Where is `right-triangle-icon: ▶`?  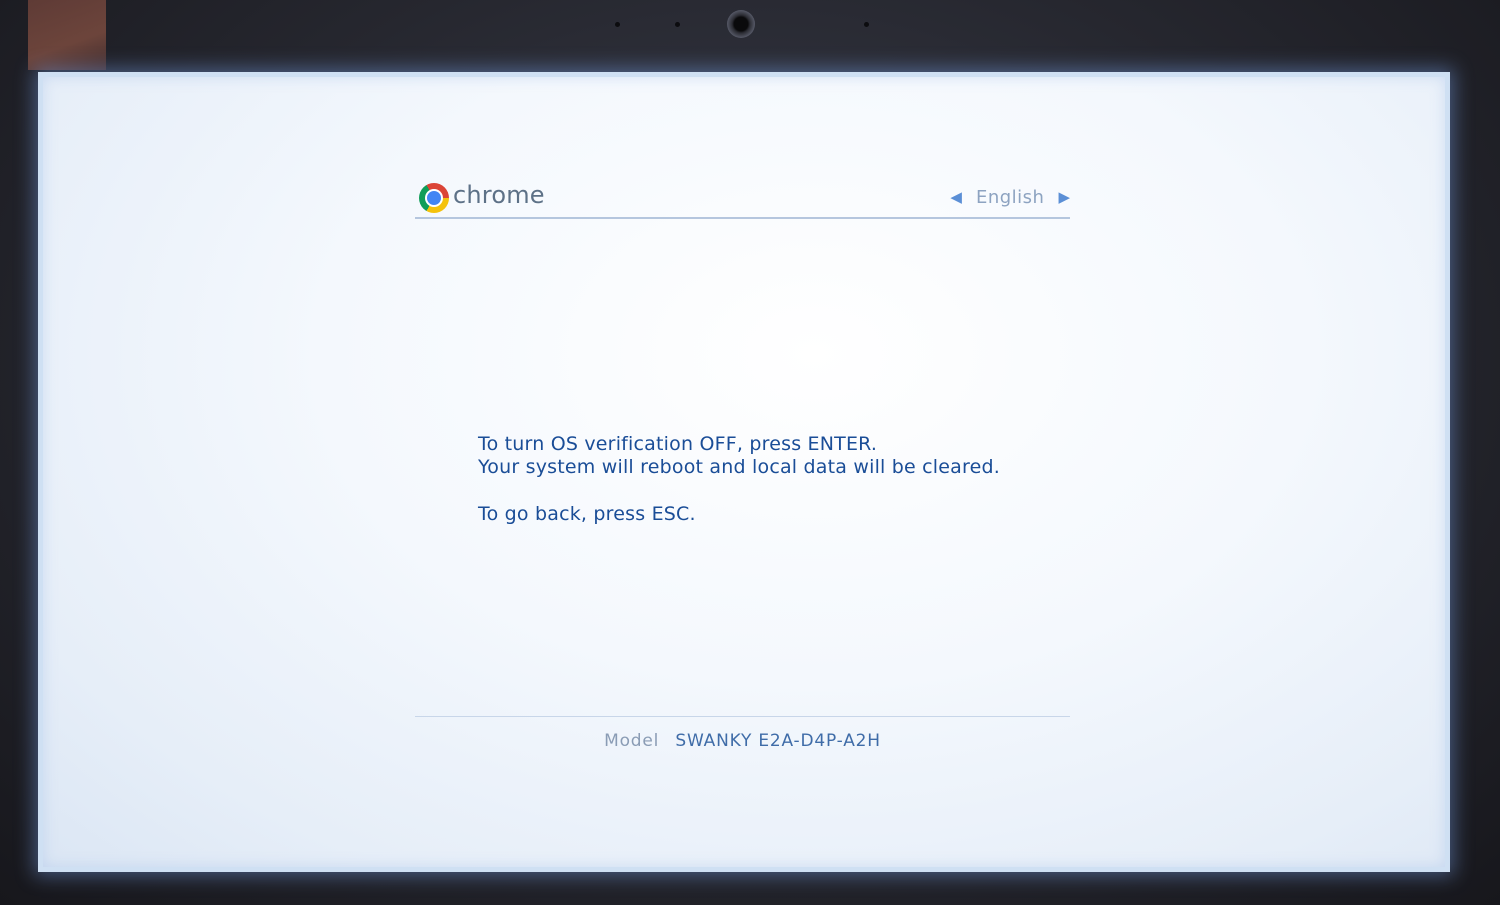
right-triangle-icon: ▶ is located at coordinates (1064, 197).